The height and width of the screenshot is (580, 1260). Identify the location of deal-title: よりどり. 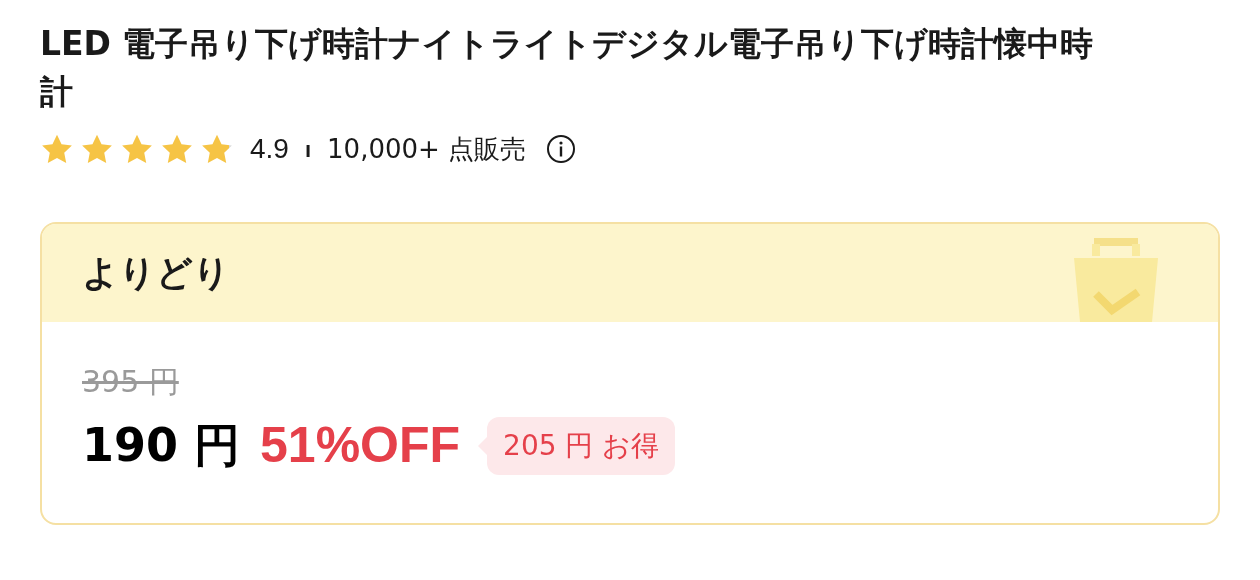
(156, 273).